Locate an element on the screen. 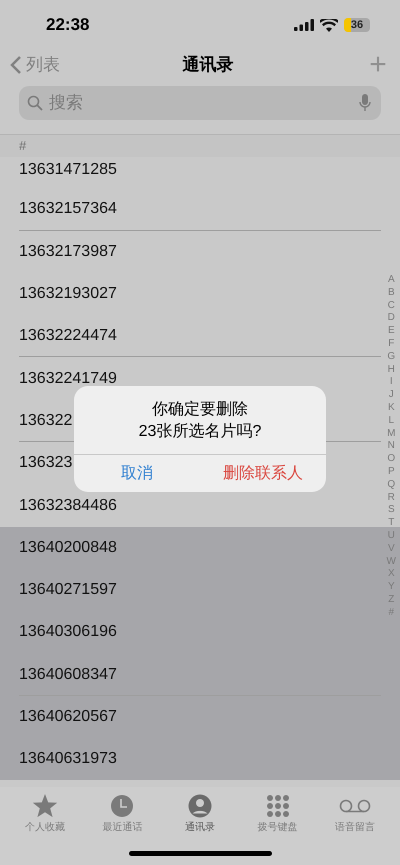 This screenshot has width=400, height=865. contact-number: 13632193027 is located at coordinates (68, 294).